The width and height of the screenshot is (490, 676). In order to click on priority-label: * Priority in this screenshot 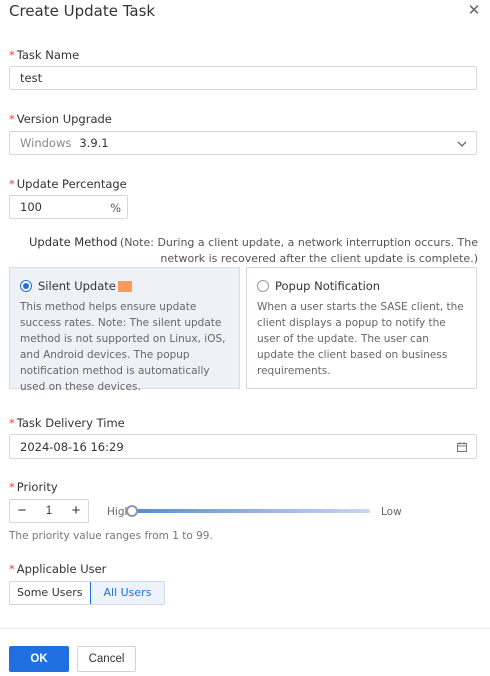, I will do `click(33, 487)`.